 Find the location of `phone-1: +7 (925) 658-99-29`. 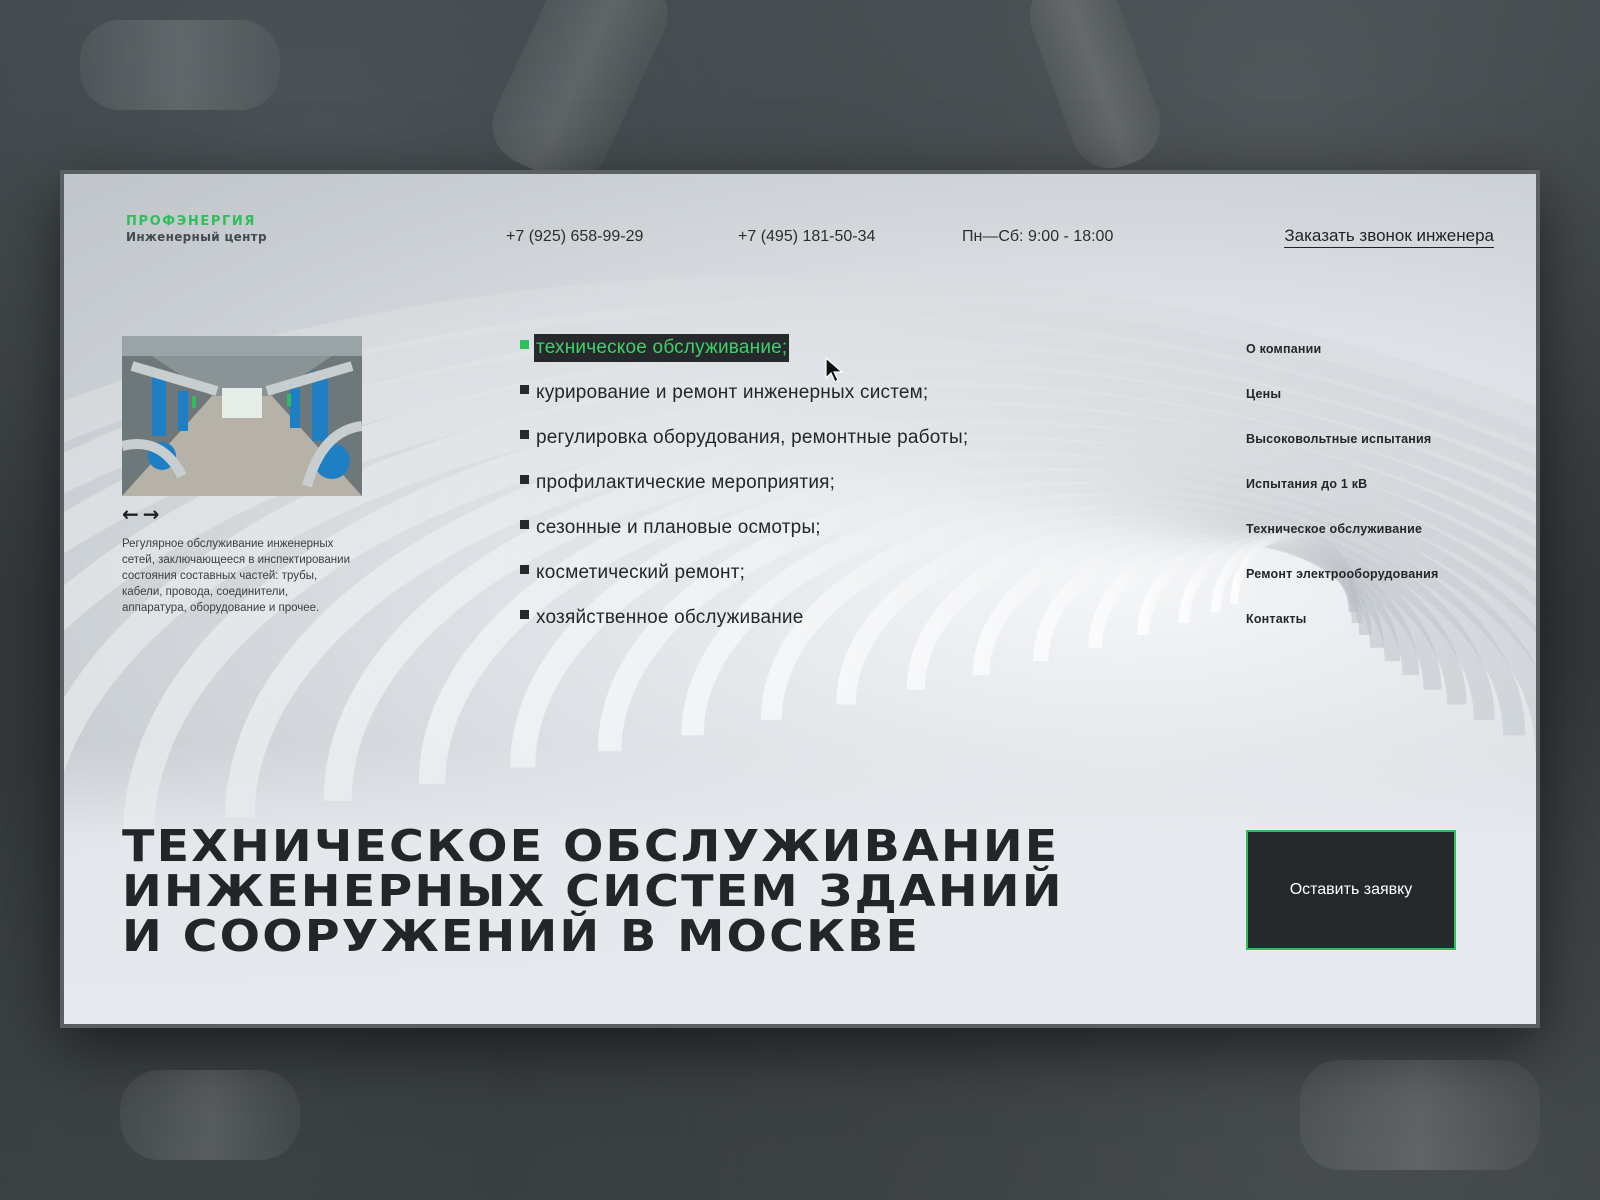

phone-1: +7 (925) 658-99-29 is located at coordinates (574, 237).